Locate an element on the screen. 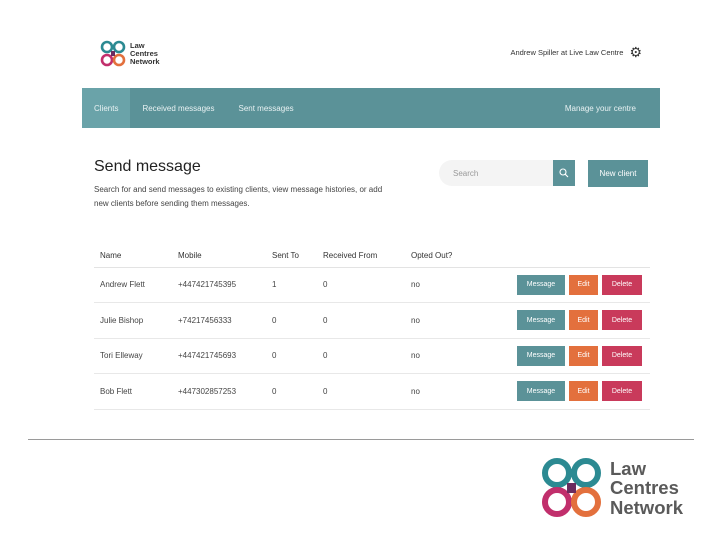 The height and width of the screenshot is (540, 720). column-header-received-from: Received From is located at coordinates (361, 256).